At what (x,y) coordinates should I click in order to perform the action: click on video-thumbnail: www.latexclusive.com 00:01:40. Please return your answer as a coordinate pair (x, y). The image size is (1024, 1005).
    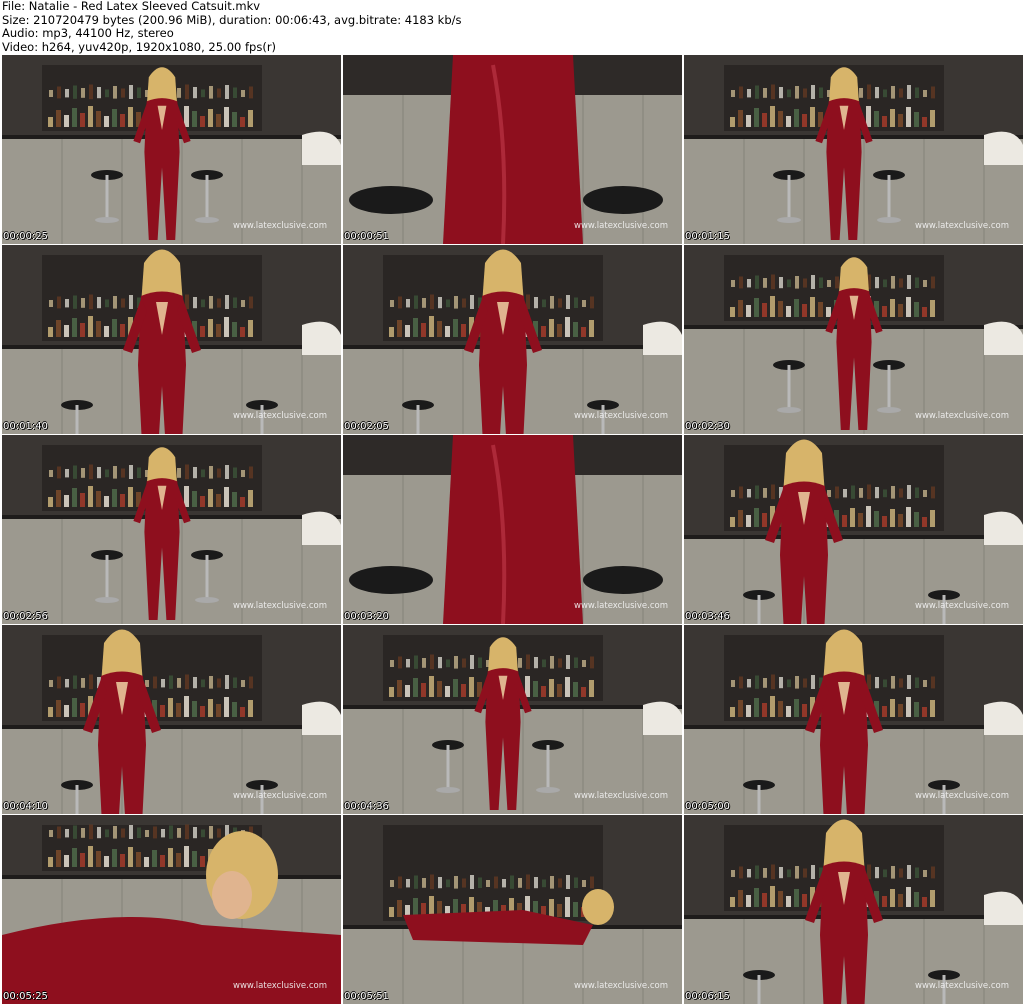
    Looking at the image, I should click on (171, 339).